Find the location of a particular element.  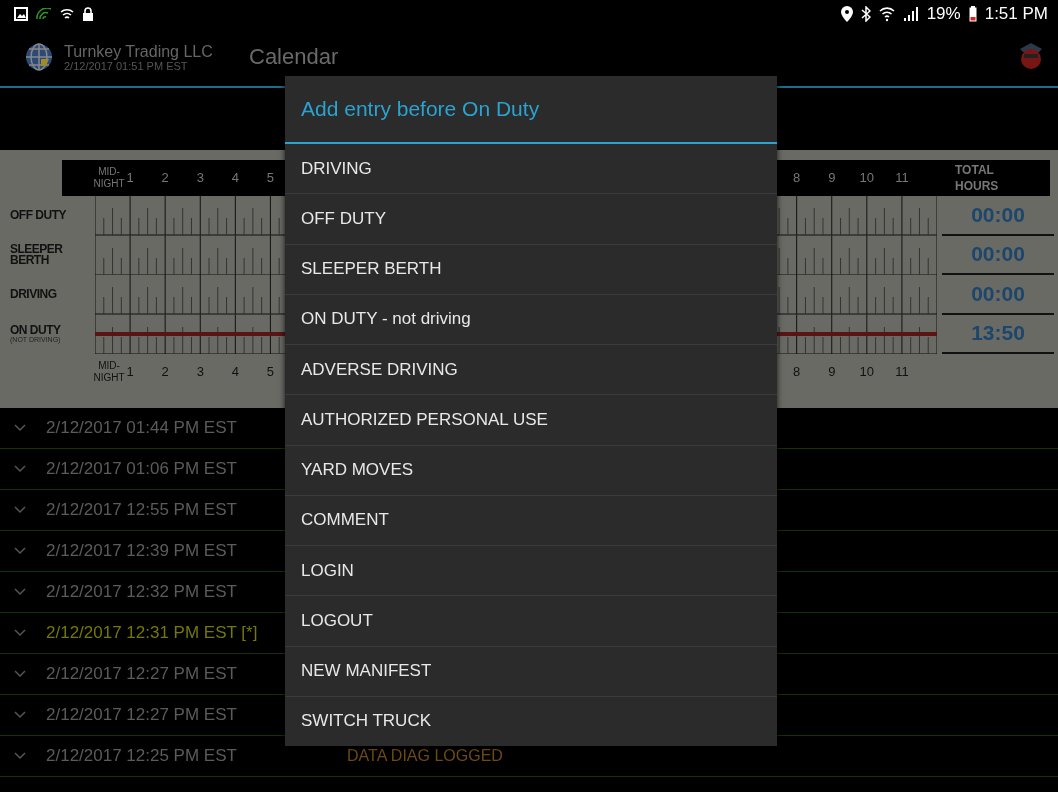

company-name: Turnkey Trading LLC is located at coordinates (139, 51).